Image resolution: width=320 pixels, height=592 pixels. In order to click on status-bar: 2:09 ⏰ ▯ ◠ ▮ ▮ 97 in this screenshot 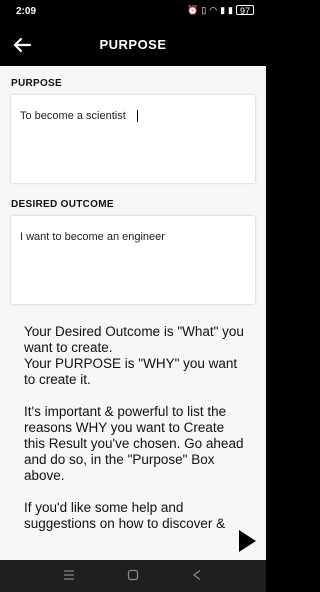, I will do `click(133, 12)`.